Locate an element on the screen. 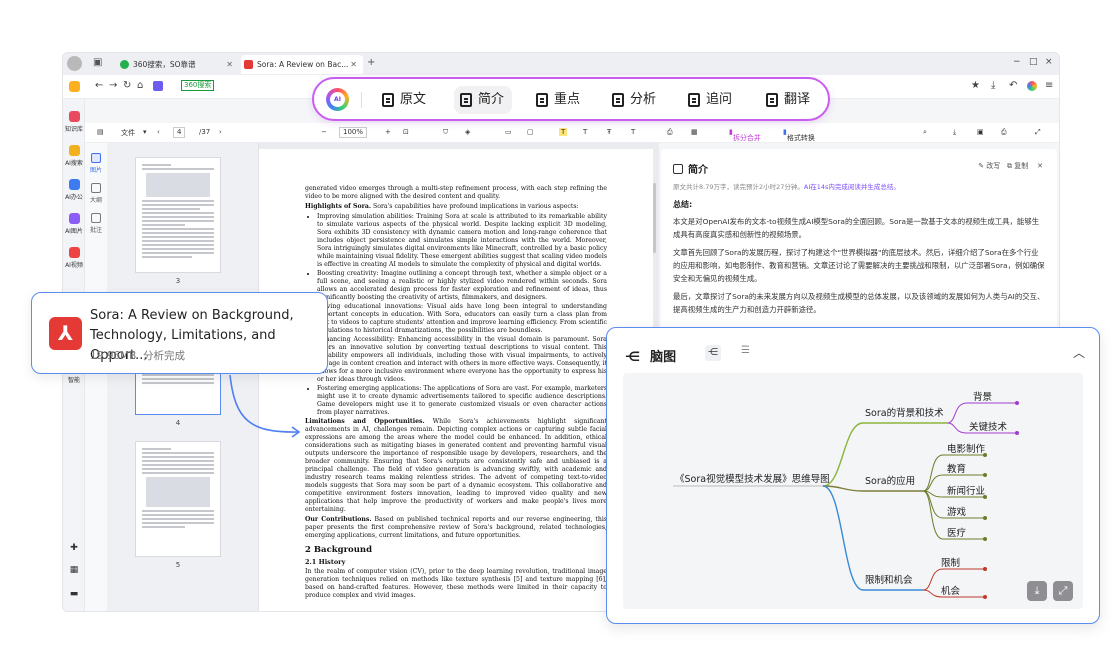 The width and height of the screenshot is (1120, 668). file-menu: 文件 is located at coordinates (128, 133).